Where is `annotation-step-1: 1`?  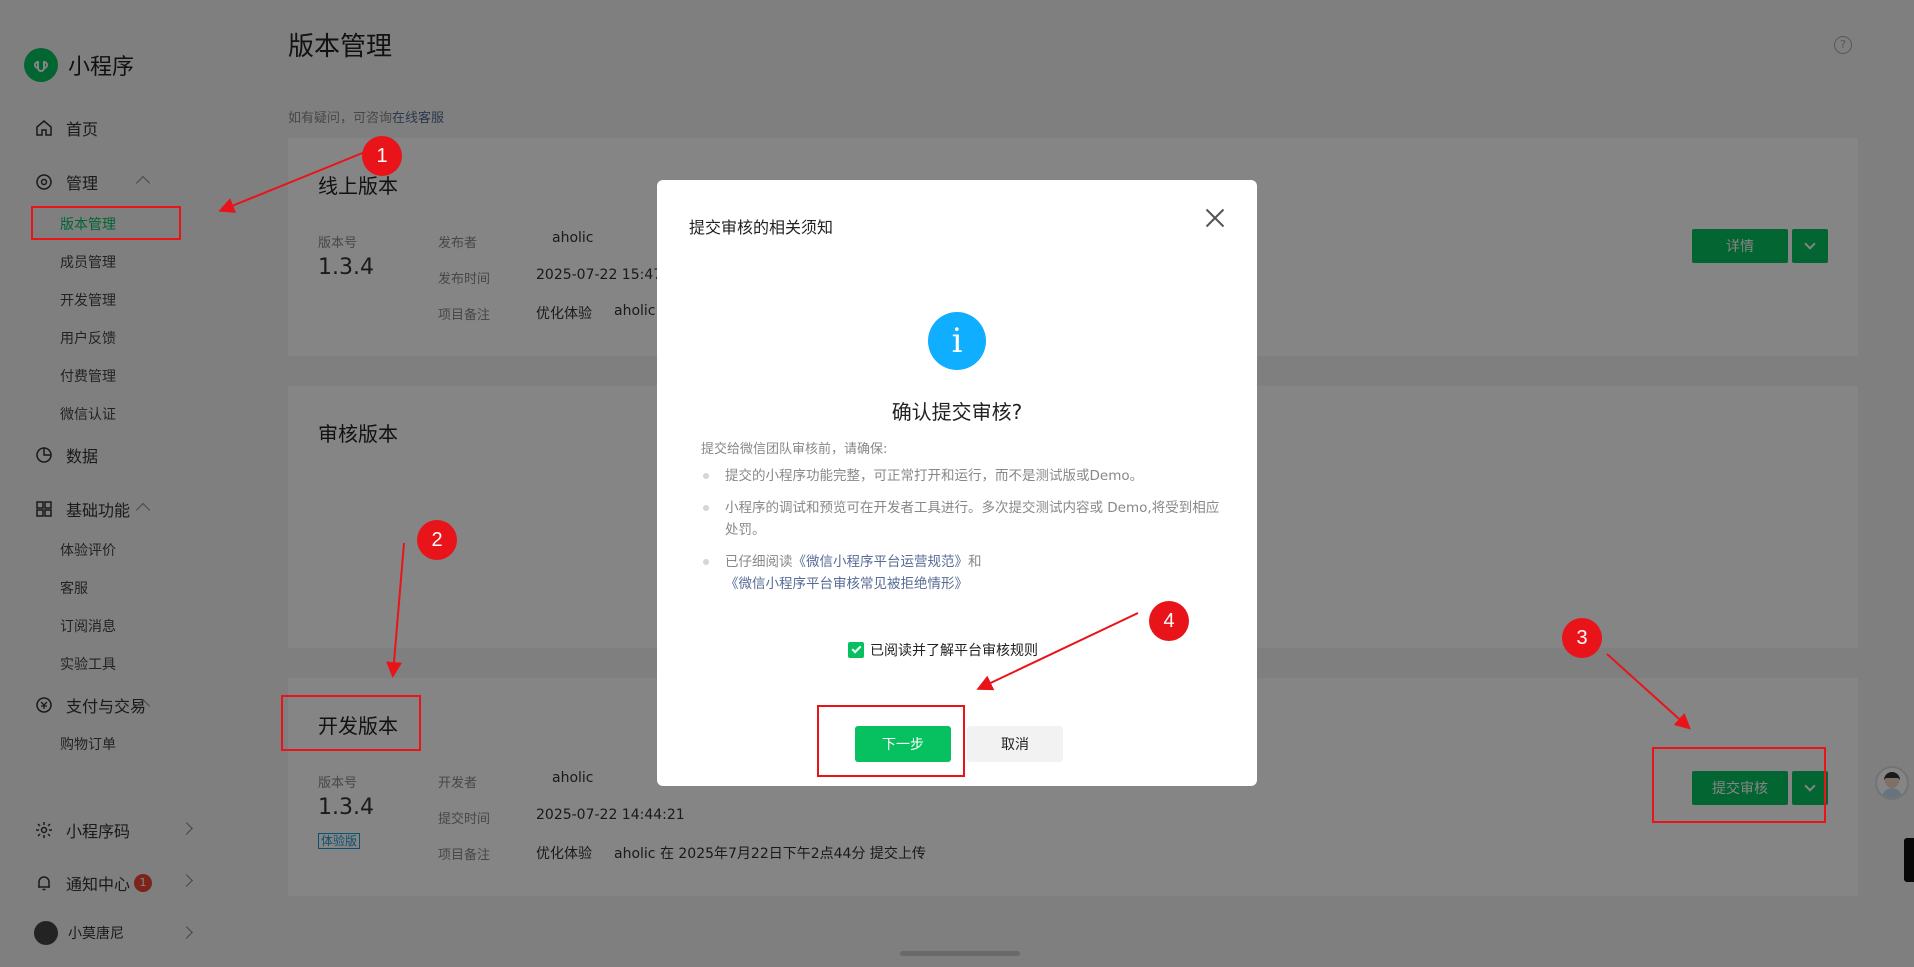 annotation-step-1: 1 is located at coordinates (382, 156).